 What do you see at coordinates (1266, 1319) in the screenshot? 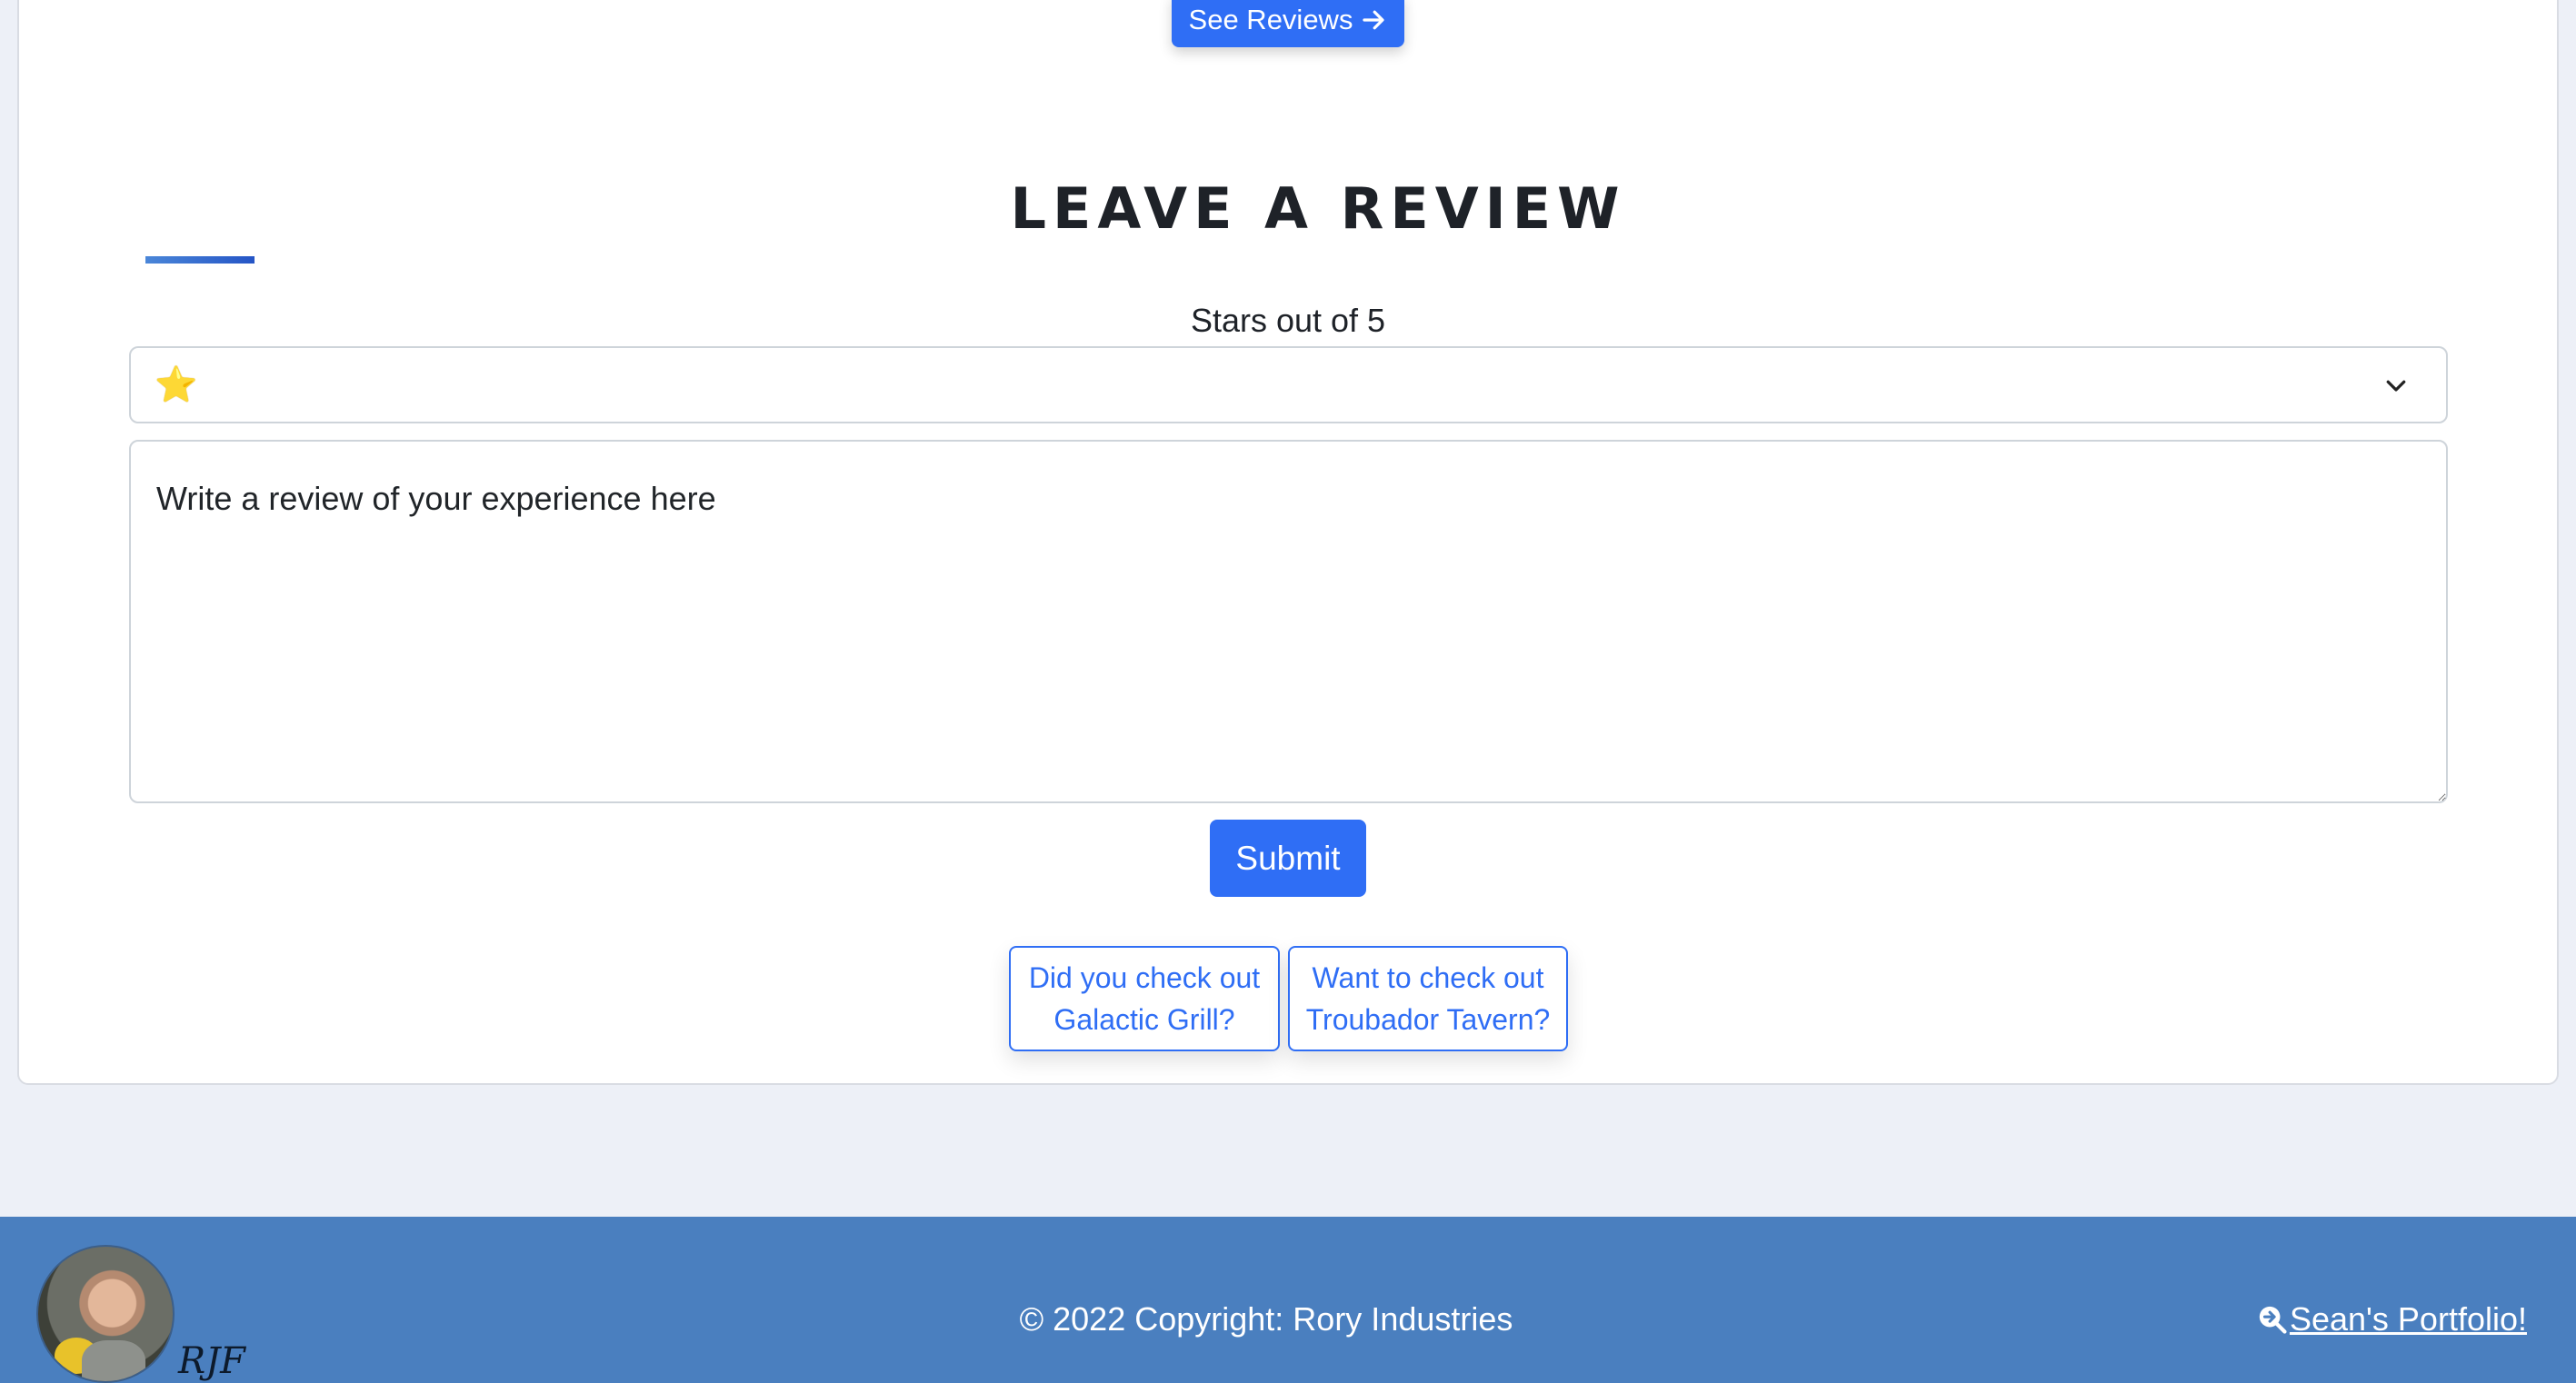
I see `copyright-text: © 2022 Copyright: Rory Industries` at bounding box center [1266, 1319].